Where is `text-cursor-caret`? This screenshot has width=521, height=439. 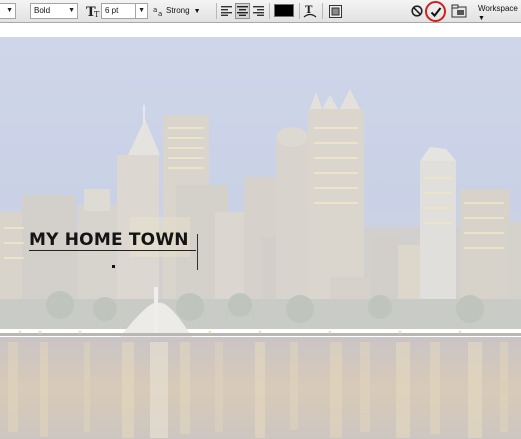
text-cursor-caret is located at coordinates (197, 252).